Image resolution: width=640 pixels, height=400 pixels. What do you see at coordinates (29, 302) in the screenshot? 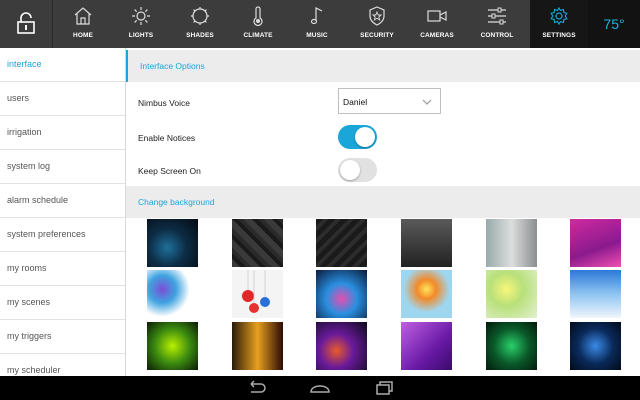
I see `sidebar-item-label: my scenes` at bounding box center [29, 302].